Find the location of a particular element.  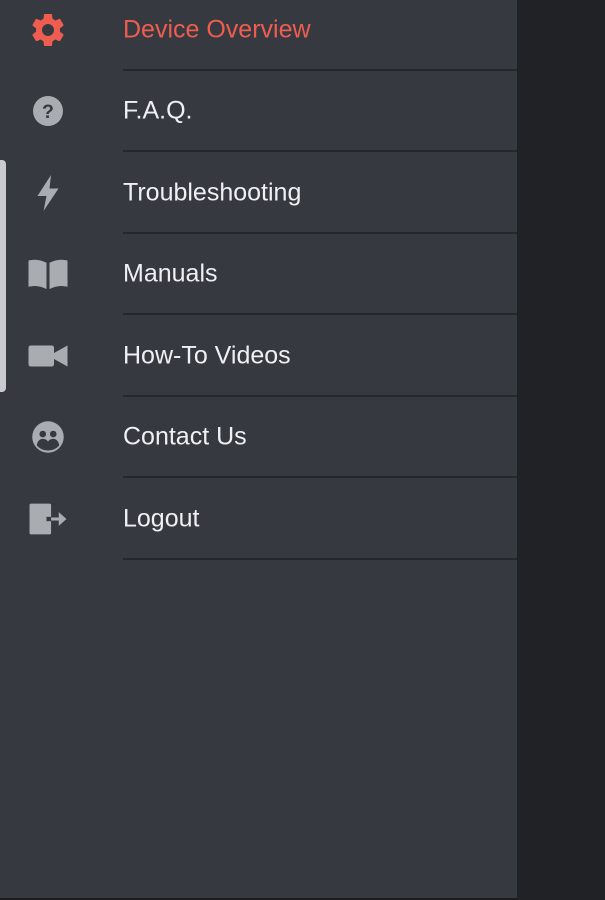

menu-item-logout: Logout is located at coordinates (258, 519).